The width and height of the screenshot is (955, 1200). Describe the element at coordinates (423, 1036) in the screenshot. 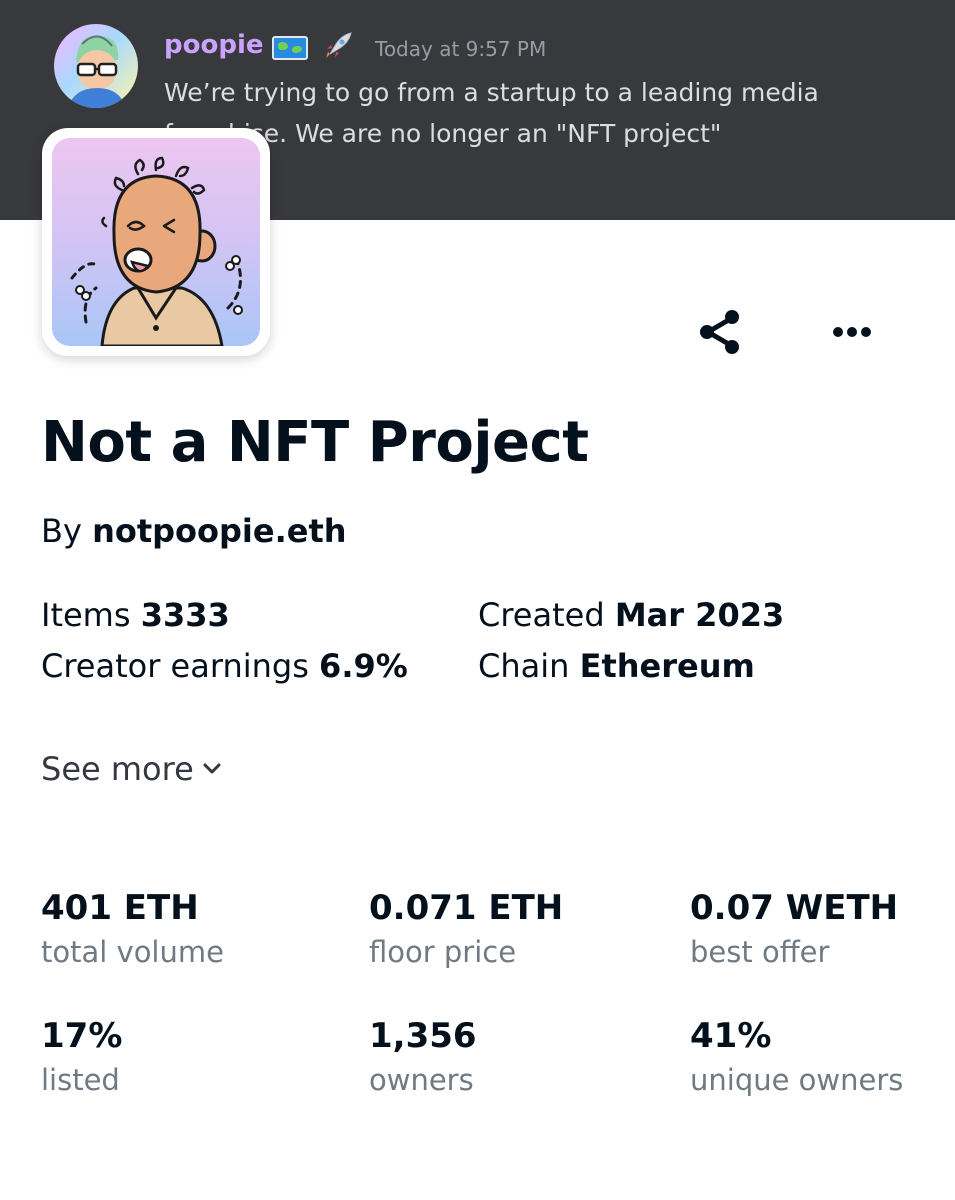

I see `stat-value: 1,356` at that location.